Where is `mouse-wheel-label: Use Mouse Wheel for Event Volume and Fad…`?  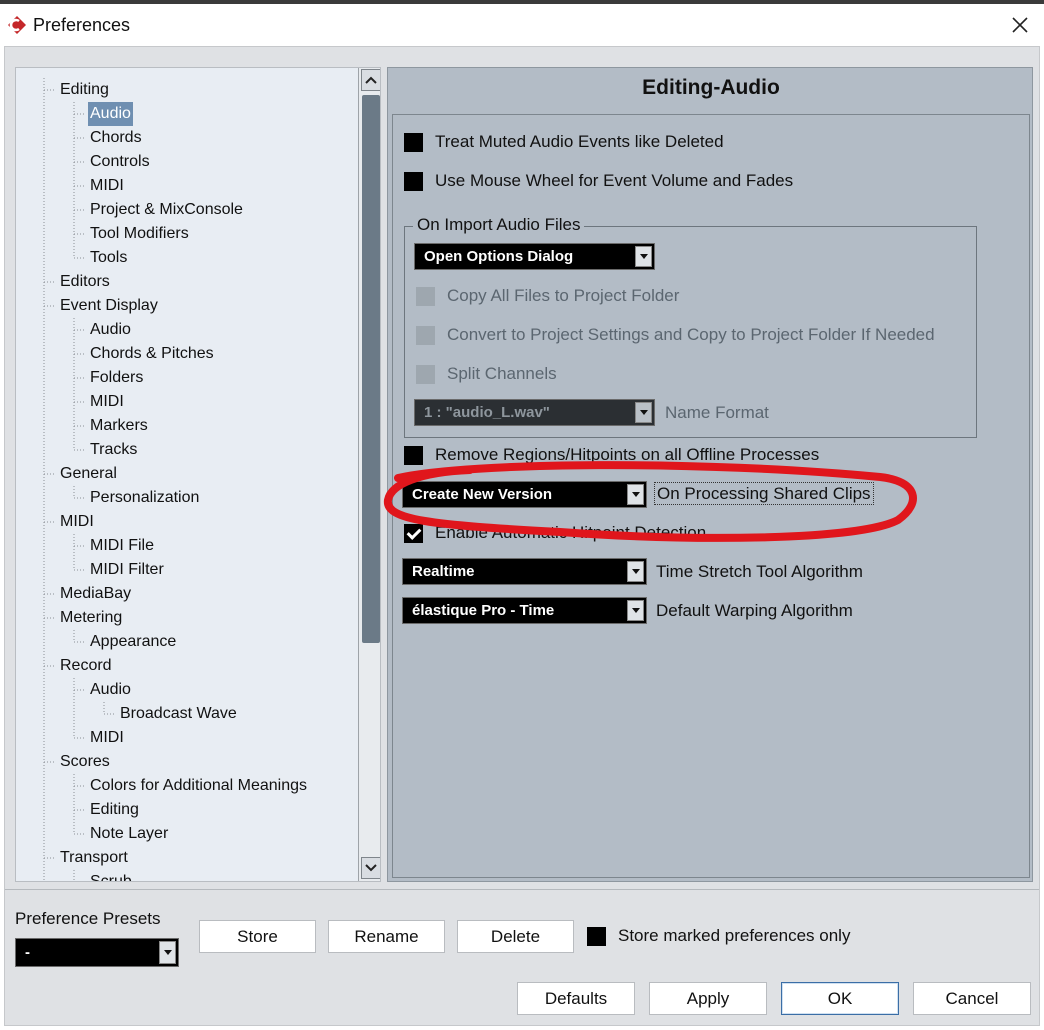
mouse-wheel-label: Use Mouse Wheel for Event Volume and Fad… is located at coordinates (614, 180).